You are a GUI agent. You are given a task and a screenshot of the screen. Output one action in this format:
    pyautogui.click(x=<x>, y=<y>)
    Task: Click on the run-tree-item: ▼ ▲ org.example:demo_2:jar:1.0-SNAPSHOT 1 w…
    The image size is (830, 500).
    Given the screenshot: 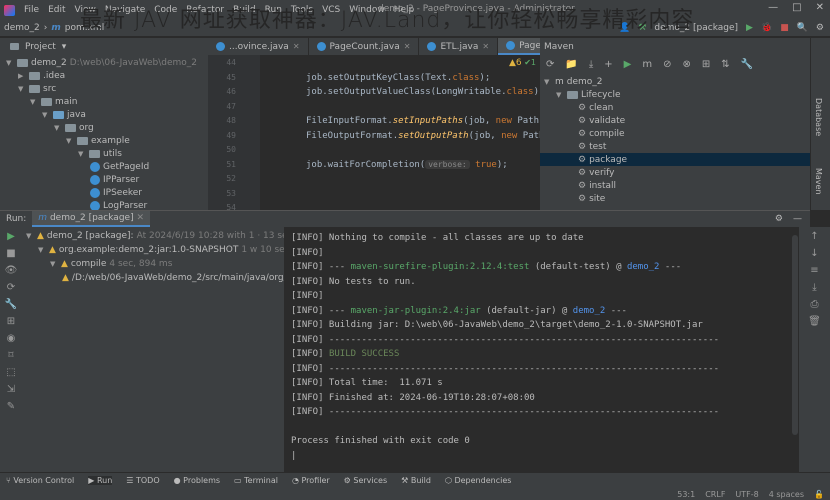 What is the action you would take?
    pyautogui.click(x=161, y=249)
    